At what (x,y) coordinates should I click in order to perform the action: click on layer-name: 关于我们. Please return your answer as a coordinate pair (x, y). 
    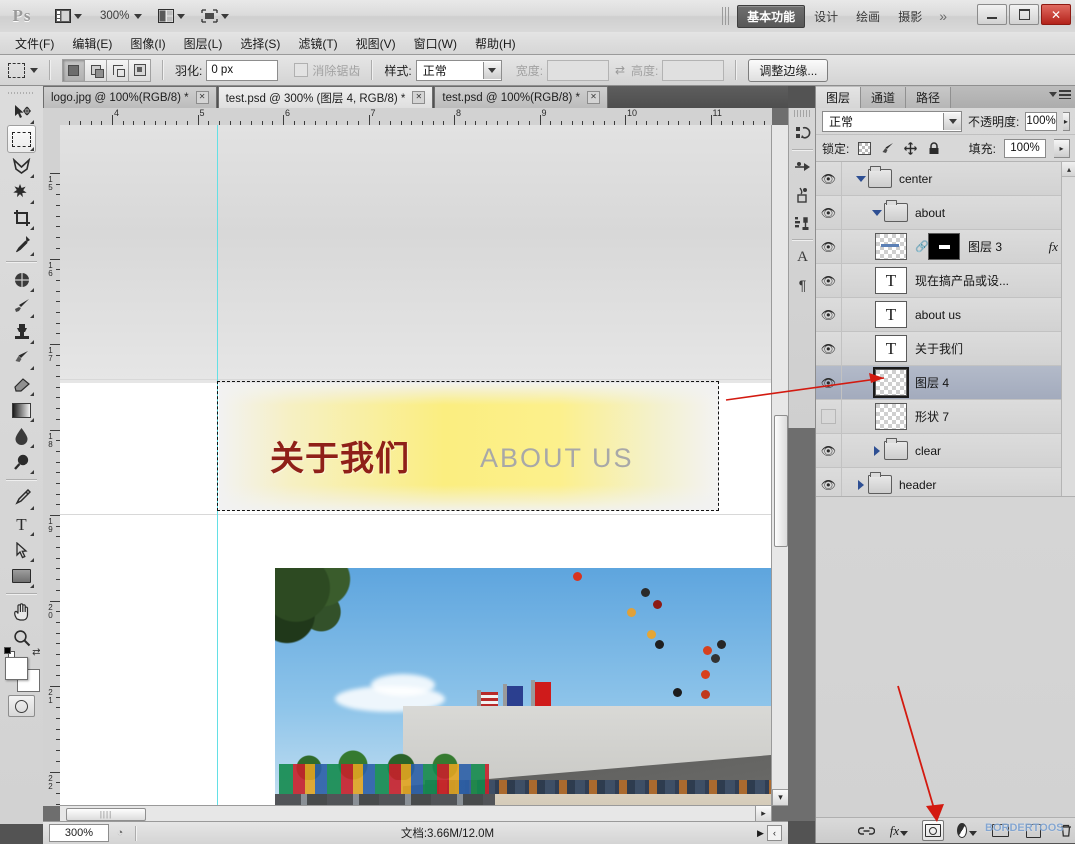
    Looking at the image, I should click on (995, 348).